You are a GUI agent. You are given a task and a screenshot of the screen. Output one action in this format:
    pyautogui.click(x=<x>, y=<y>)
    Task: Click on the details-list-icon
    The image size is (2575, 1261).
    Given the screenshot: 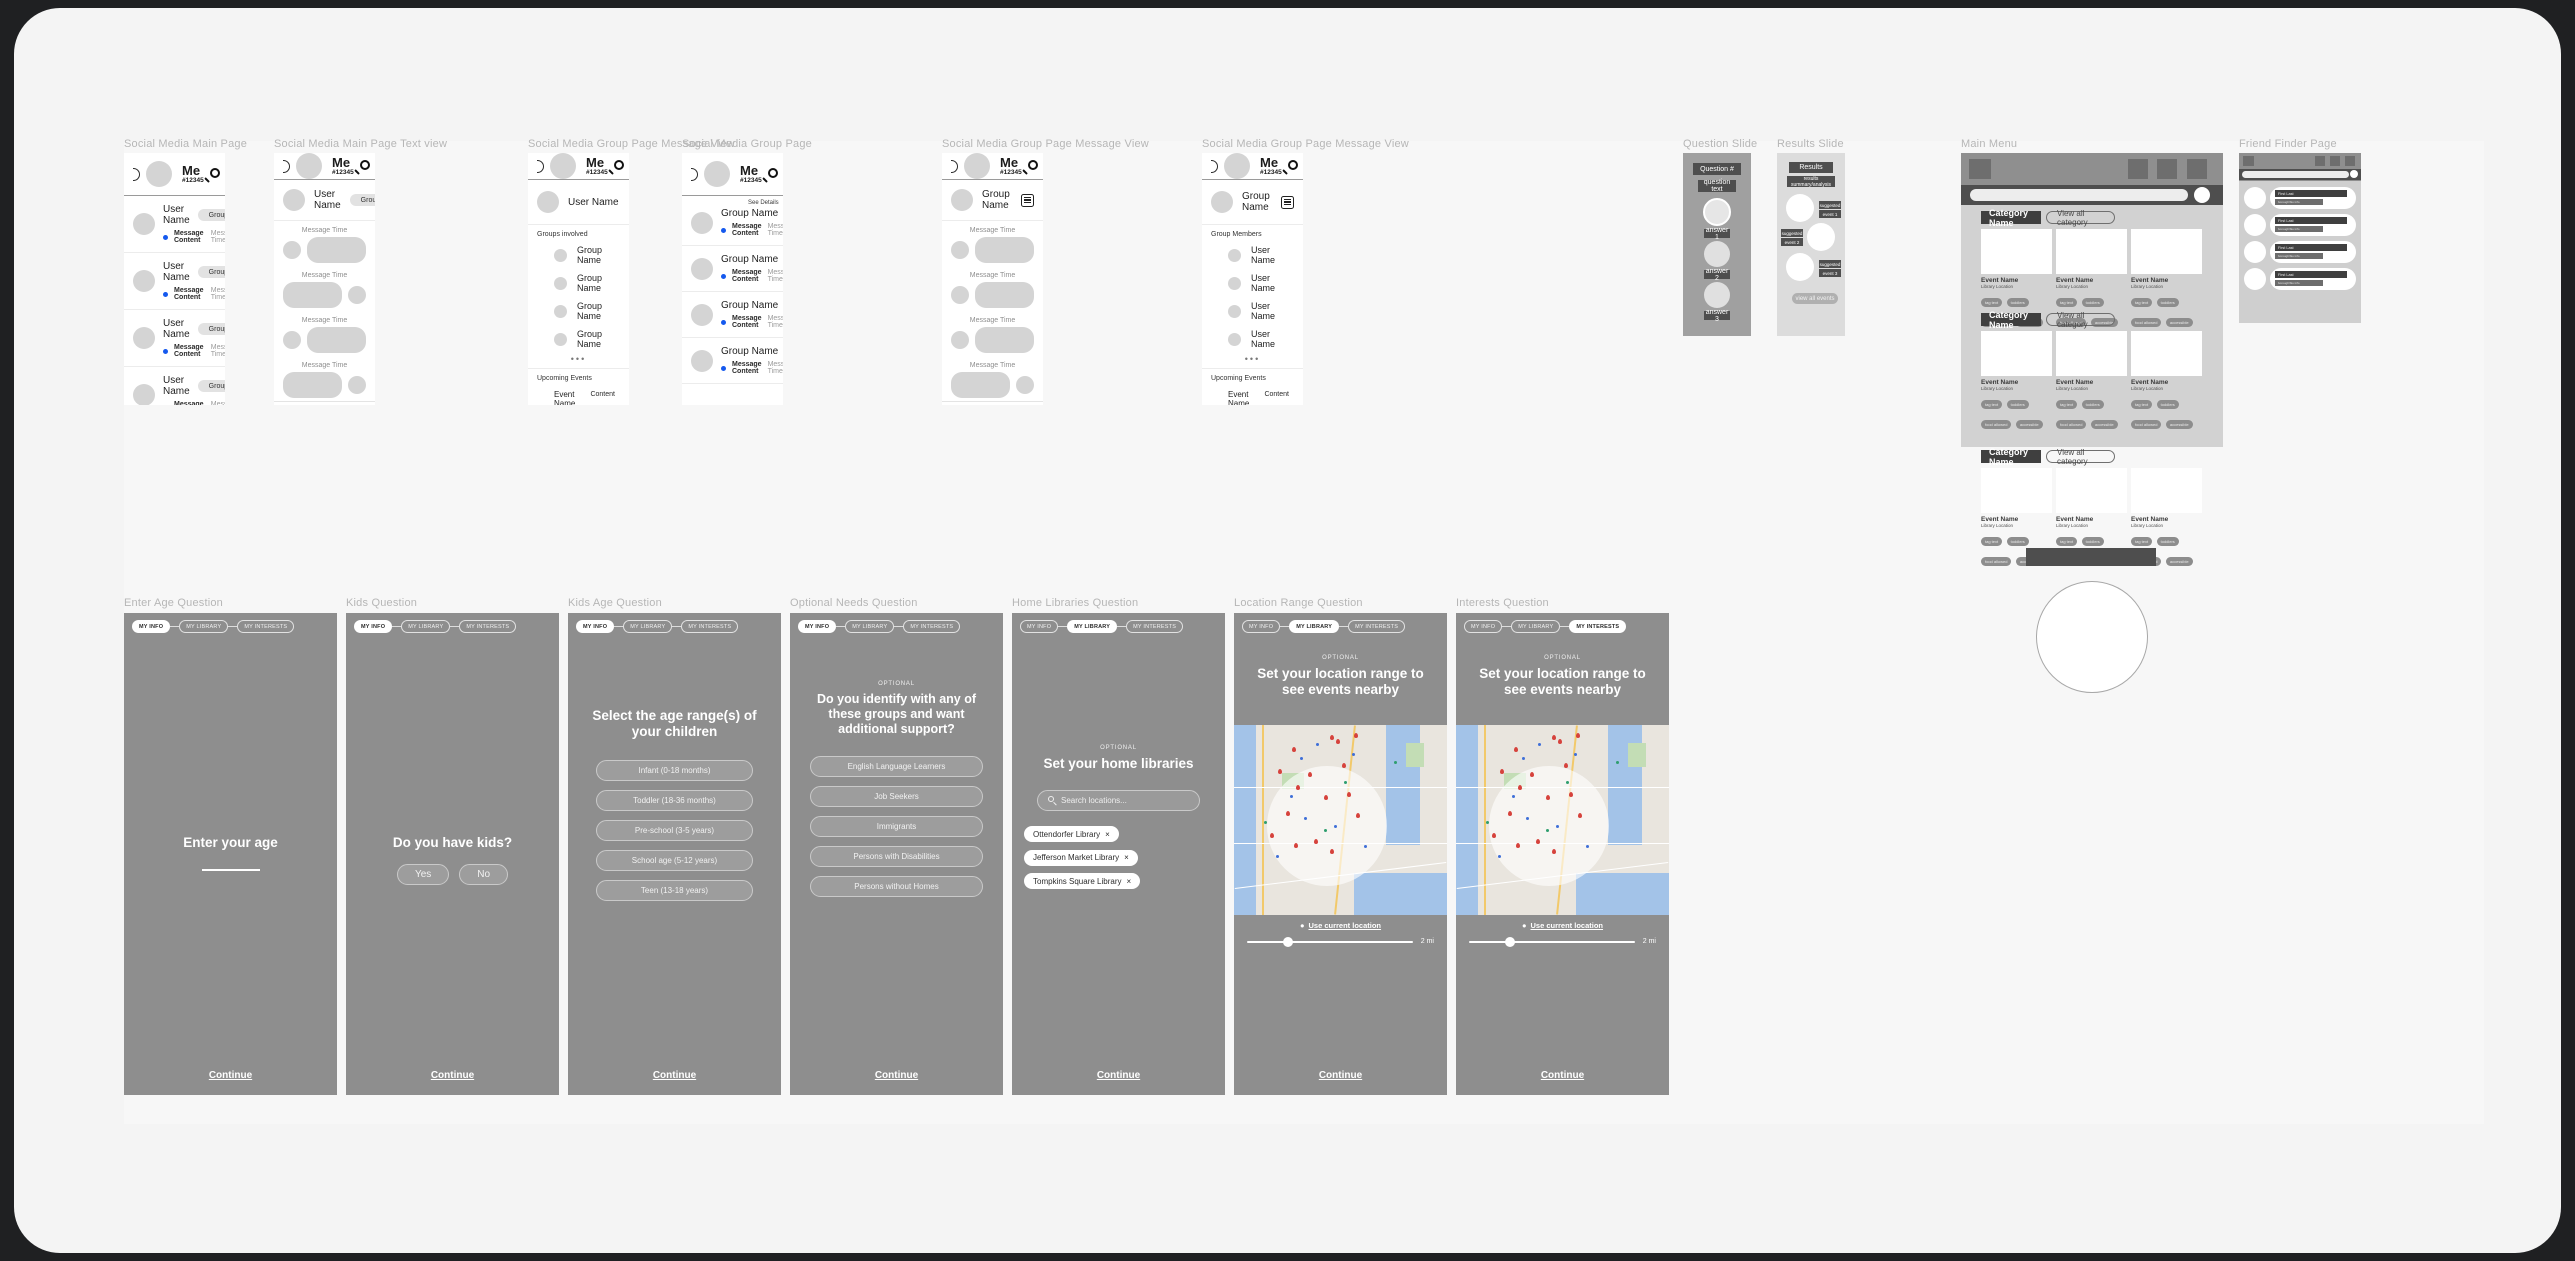 What is the action you would take?
    pyautogui.click(x=1287, y=202)
    